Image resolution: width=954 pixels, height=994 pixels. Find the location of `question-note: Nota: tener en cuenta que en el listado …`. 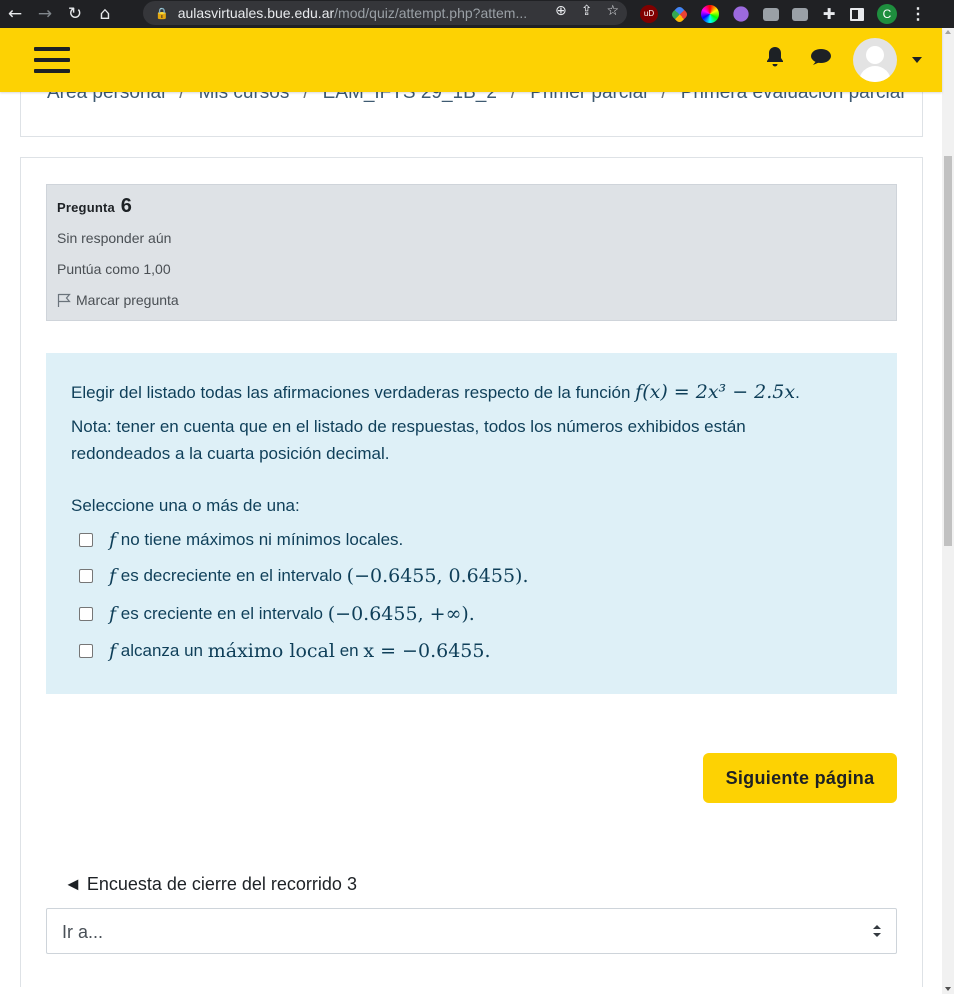

question-note: Nota: tener en cuenta que en el listado … is located at coordinates (408, 440).